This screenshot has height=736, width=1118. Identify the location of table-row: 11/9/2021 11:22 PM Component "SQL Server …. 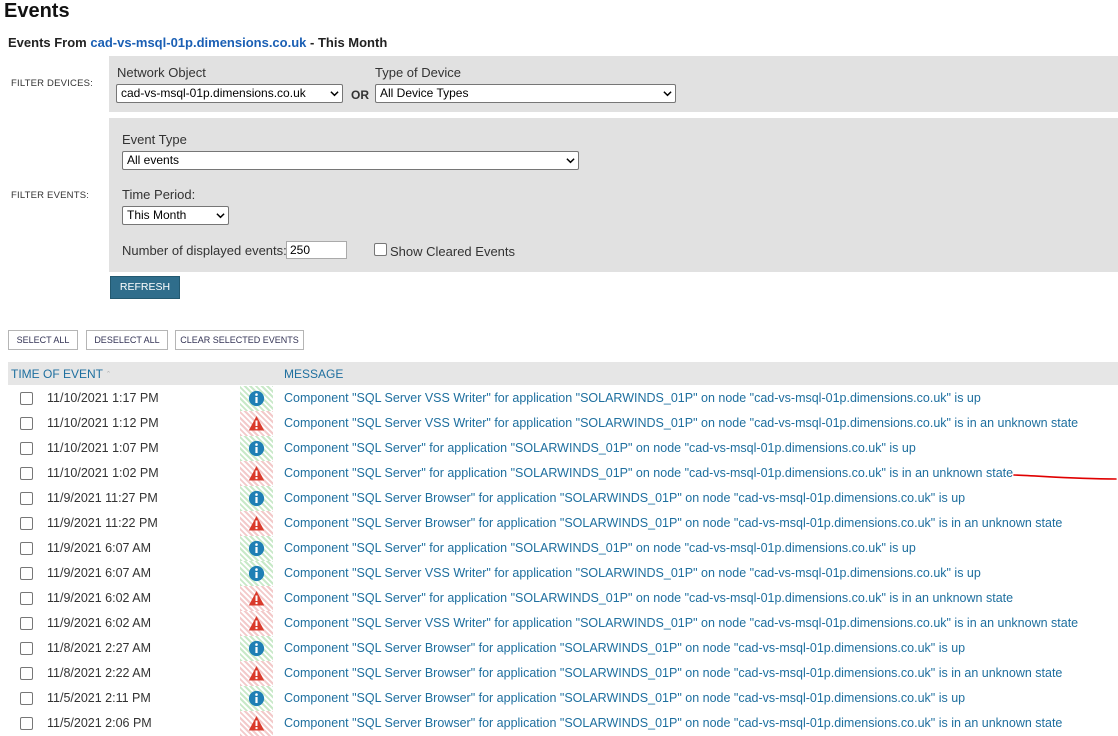
(563, 523).